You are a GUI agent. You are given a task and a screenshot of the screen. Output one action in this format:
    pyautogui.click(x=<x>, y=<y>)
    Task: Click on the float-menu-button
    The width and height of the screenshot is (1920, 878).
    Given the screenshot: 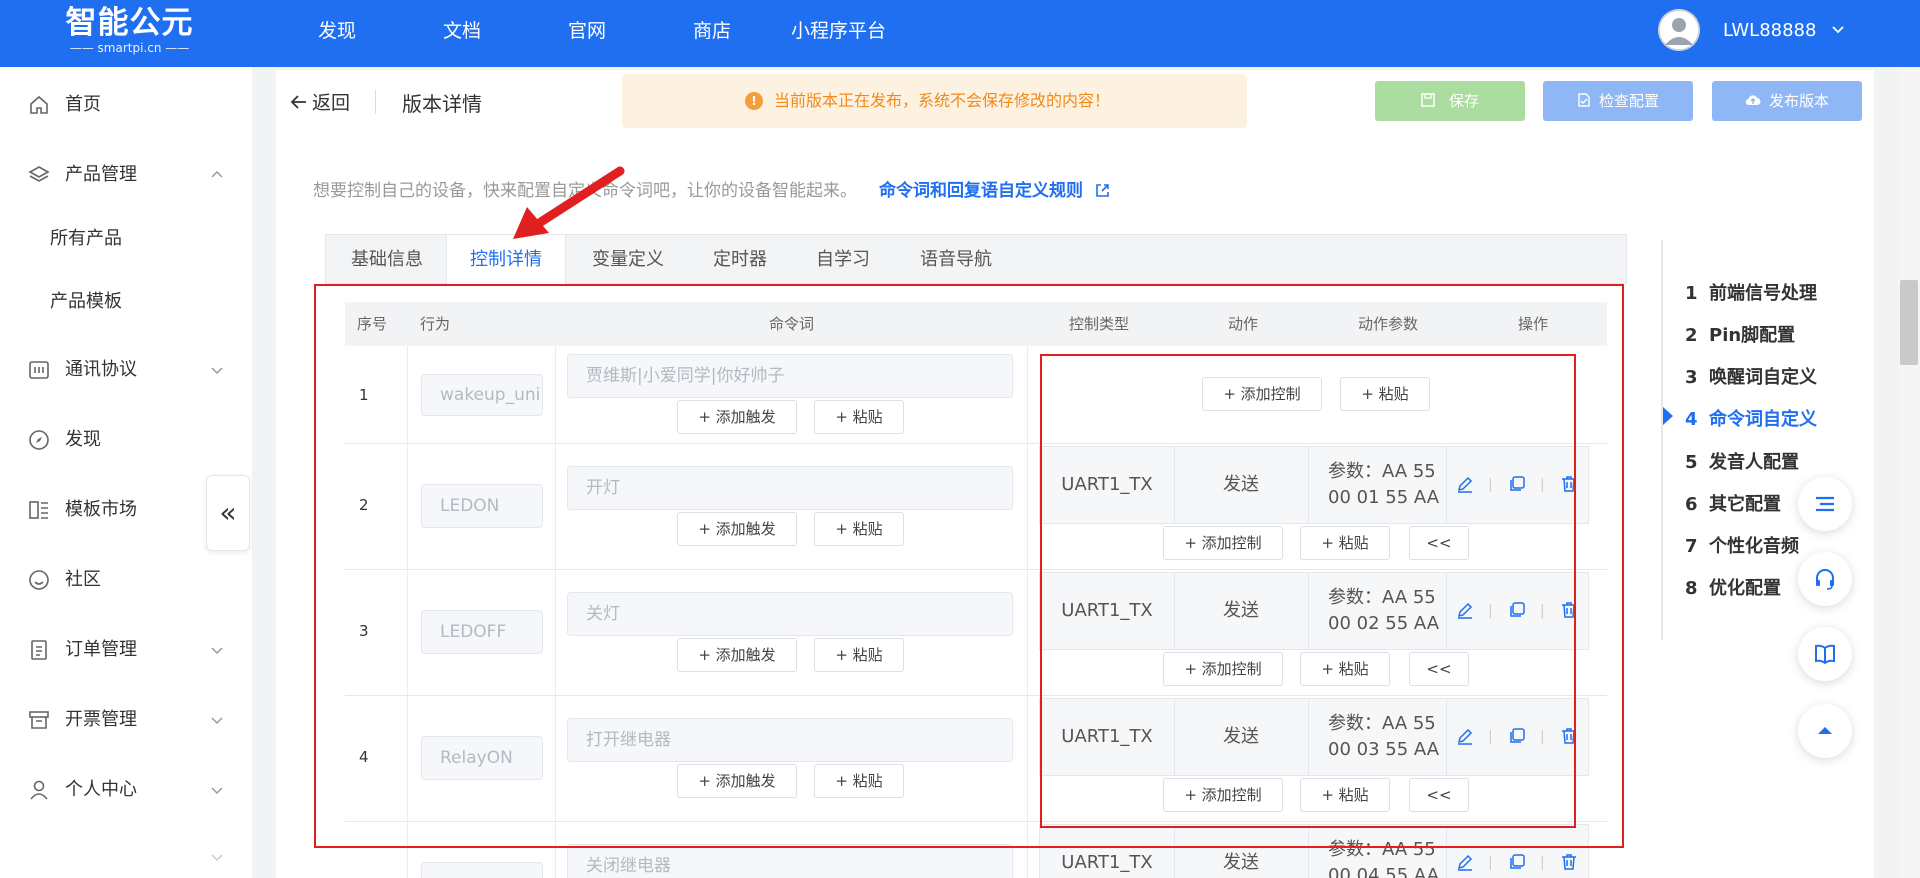 What is the action you would take?
    pyautogui.click(x=1825, y=504)
    